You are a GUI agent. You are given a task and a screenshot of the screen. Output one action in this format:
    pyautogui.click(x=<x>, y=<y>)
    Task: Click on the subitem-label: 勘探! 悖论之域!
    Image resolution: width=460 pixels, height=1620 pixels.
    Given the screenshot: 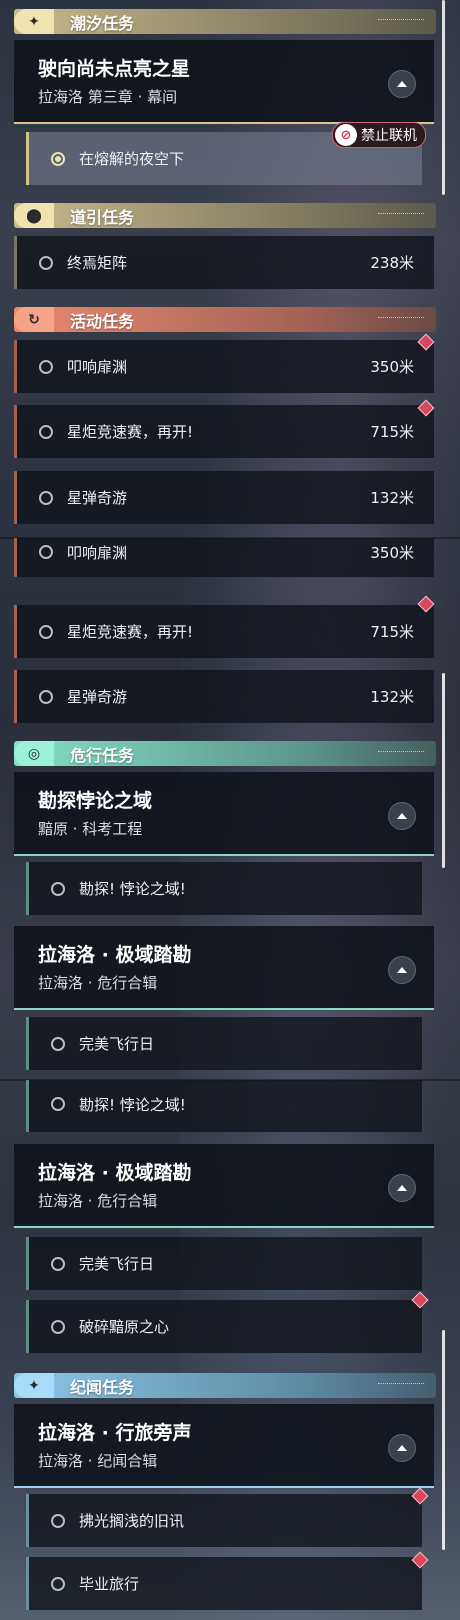 What is the action you would take?
    pyautogui.click(x=132, y=1104)
    